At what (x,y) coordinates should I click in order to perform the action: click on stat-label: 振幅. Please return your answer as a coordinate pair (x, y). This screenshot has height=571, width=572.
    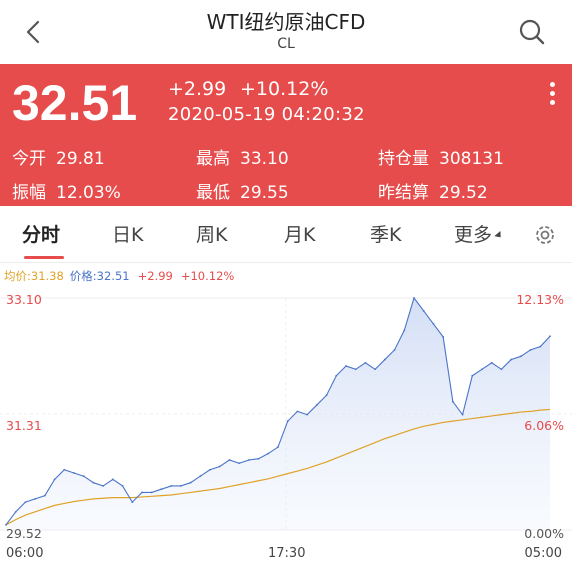
    Looking at the image, I should click on (29, 193).